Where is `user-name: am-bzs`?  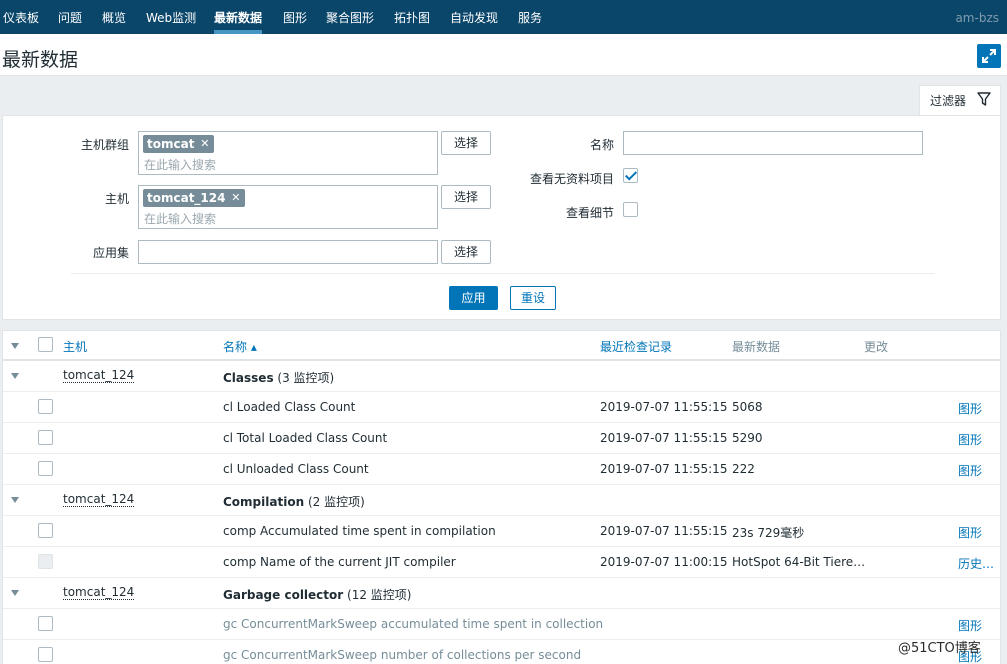 user-name: am-bzs is located at coordinates (977, 18).